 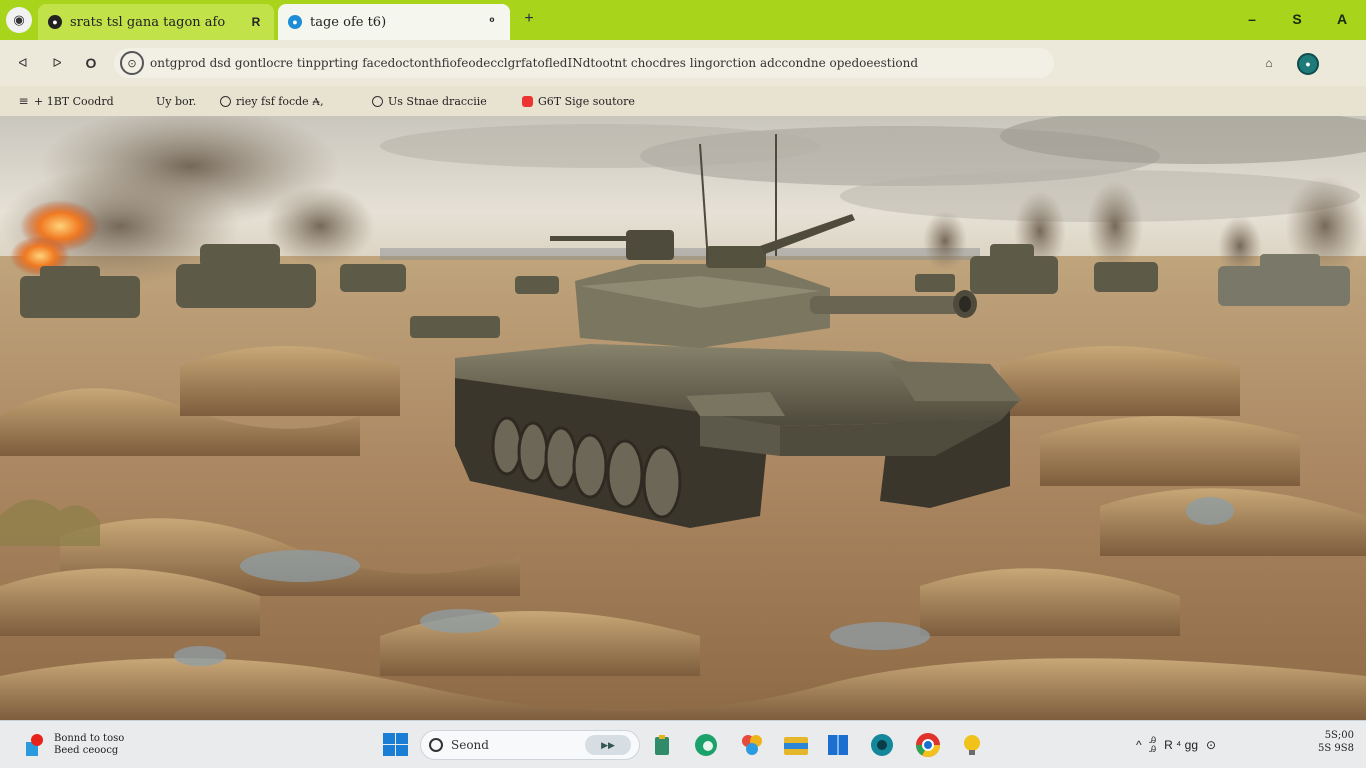 I want to click on browser-logo-icon: ◉, so click(x=19, y=19).